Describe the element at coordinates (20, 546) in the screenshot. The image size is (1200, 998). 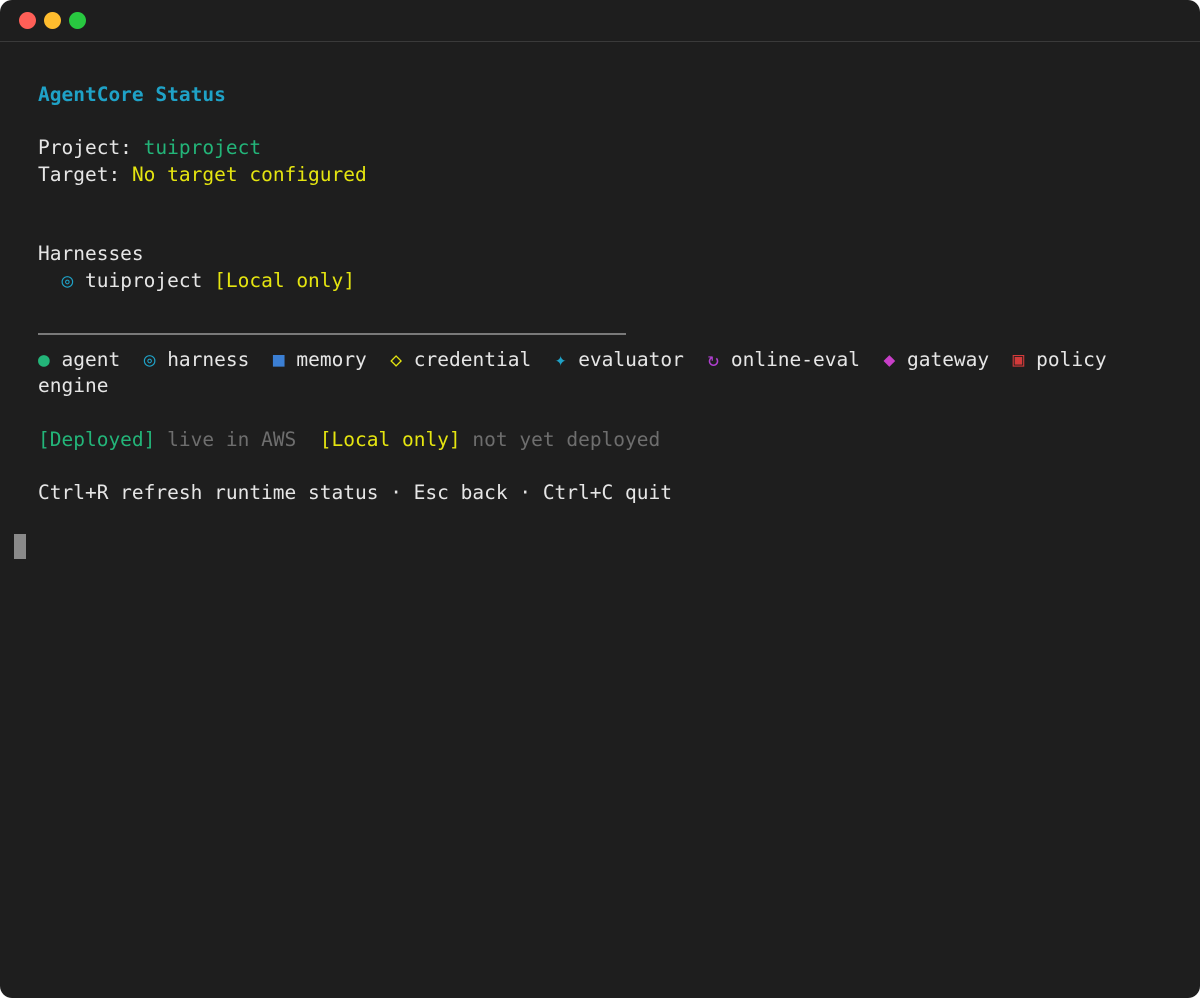
I see `terminal-cursor` at that location.